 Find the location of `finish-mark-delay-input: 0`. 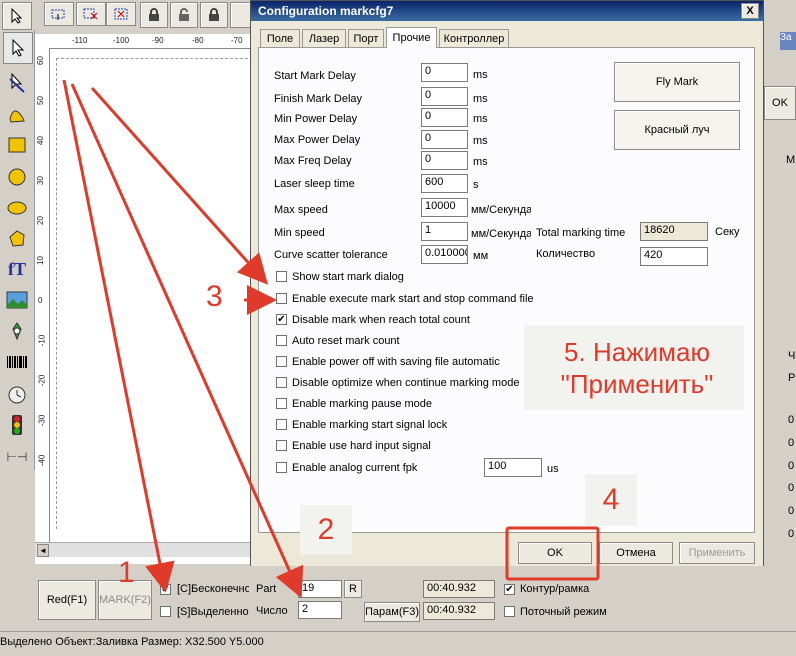

finish-mark-delay-input: 0 is located at coordinates (444, 96).